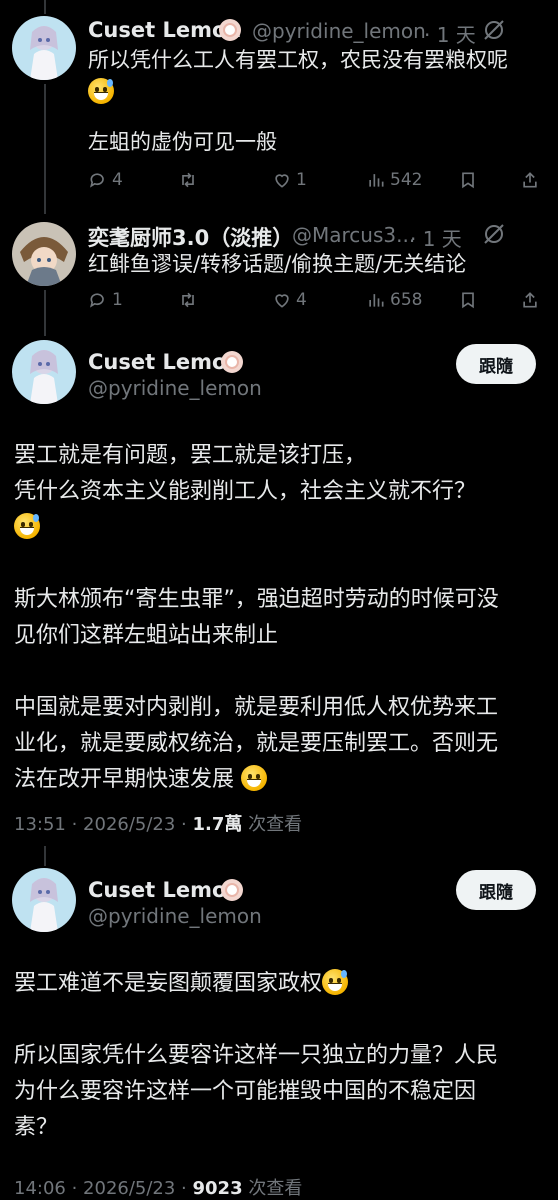  What do you see at coordinates (256, 707) in the screenshot?
I see `tweet-line: 中国就是要对内剥削，就是要利用低人权优势来工` at bounding box center [256, 707].